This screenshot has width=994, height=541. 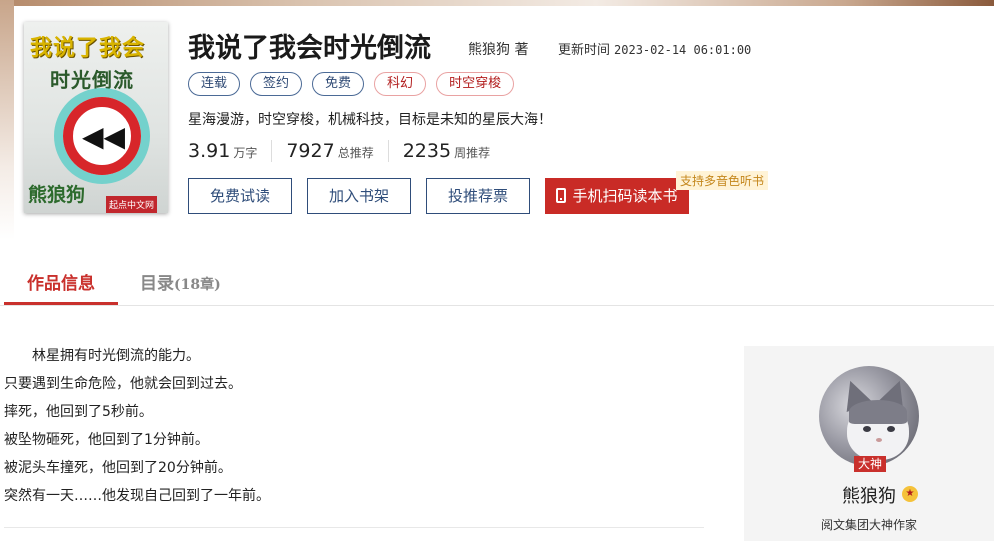 What do you see at coordinates (427, 151) in the screenshot?
I see `stat-value: 2235` at bounding box center [427, 151].